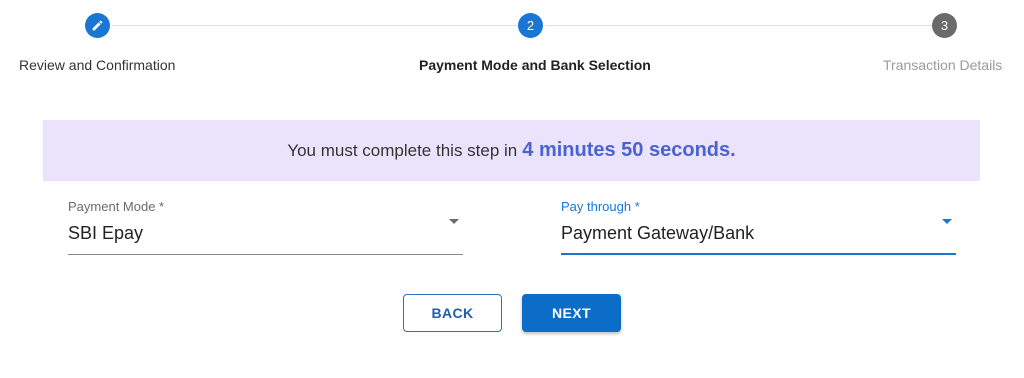 The height and width of the screenshot is (378, 1024). I want to click on step-2-label: Payment Mode and Bank Selection, so click(535, 65).